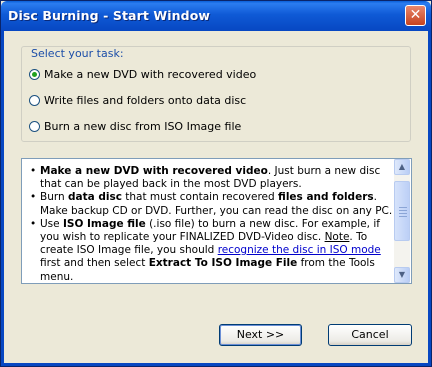 The width and height of the screenshot is (432, 367). I want to click on vertical-scrollbar: ▲ ▼, so click(402, 221).